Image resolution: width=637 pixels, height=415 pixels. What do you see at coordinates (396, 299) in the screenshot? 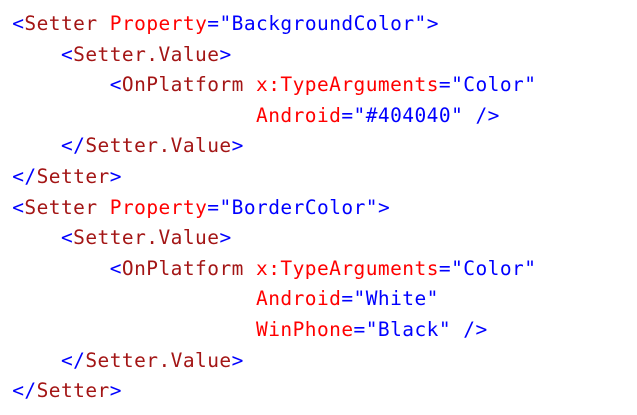
I see `xml-attribute-value: "White"` at bounding box center [396, 299].